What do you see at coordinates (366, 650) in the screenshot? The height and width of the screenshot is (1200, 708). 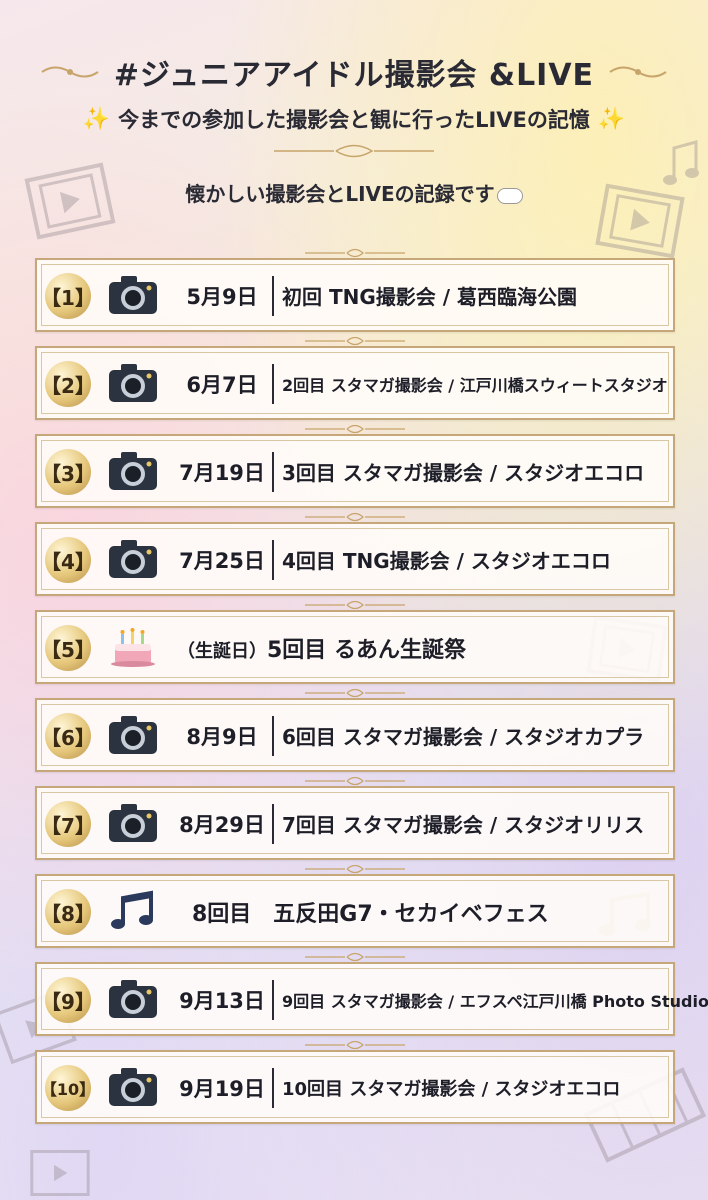 I see `birthday-desc: 5回目 るあん生誕祭` at bounding box center [366, 650].